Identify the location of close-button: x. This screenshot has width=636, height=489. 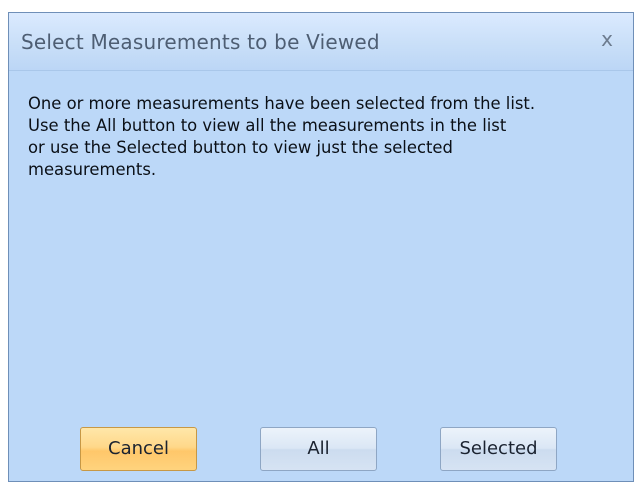
(607, 39).